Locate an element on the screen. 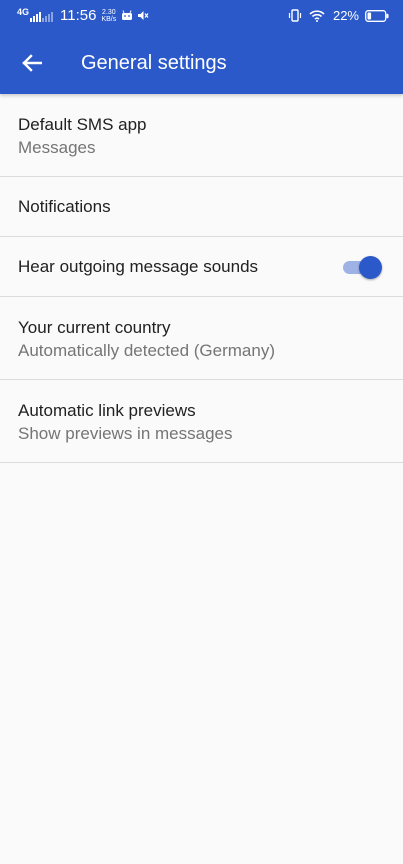 This screenshot has height=864, width=403. page-title: General settings is located at coordinates (154, 63).